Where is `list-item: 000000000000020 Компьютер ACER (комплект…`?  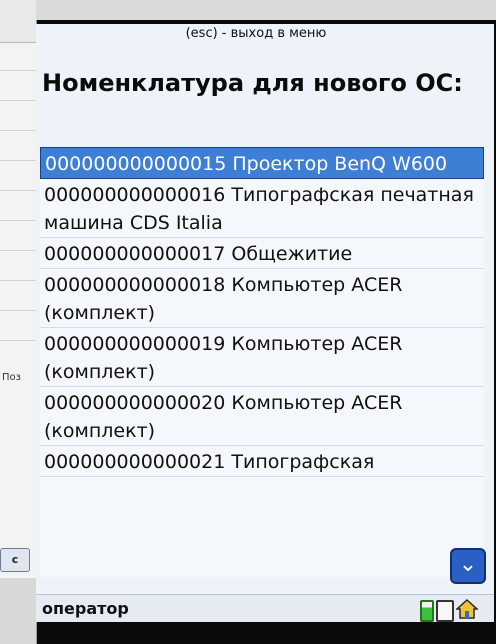 list-item: 000000000000020 Компьютер ACER (комплект… is located at coordinates (262, 416).